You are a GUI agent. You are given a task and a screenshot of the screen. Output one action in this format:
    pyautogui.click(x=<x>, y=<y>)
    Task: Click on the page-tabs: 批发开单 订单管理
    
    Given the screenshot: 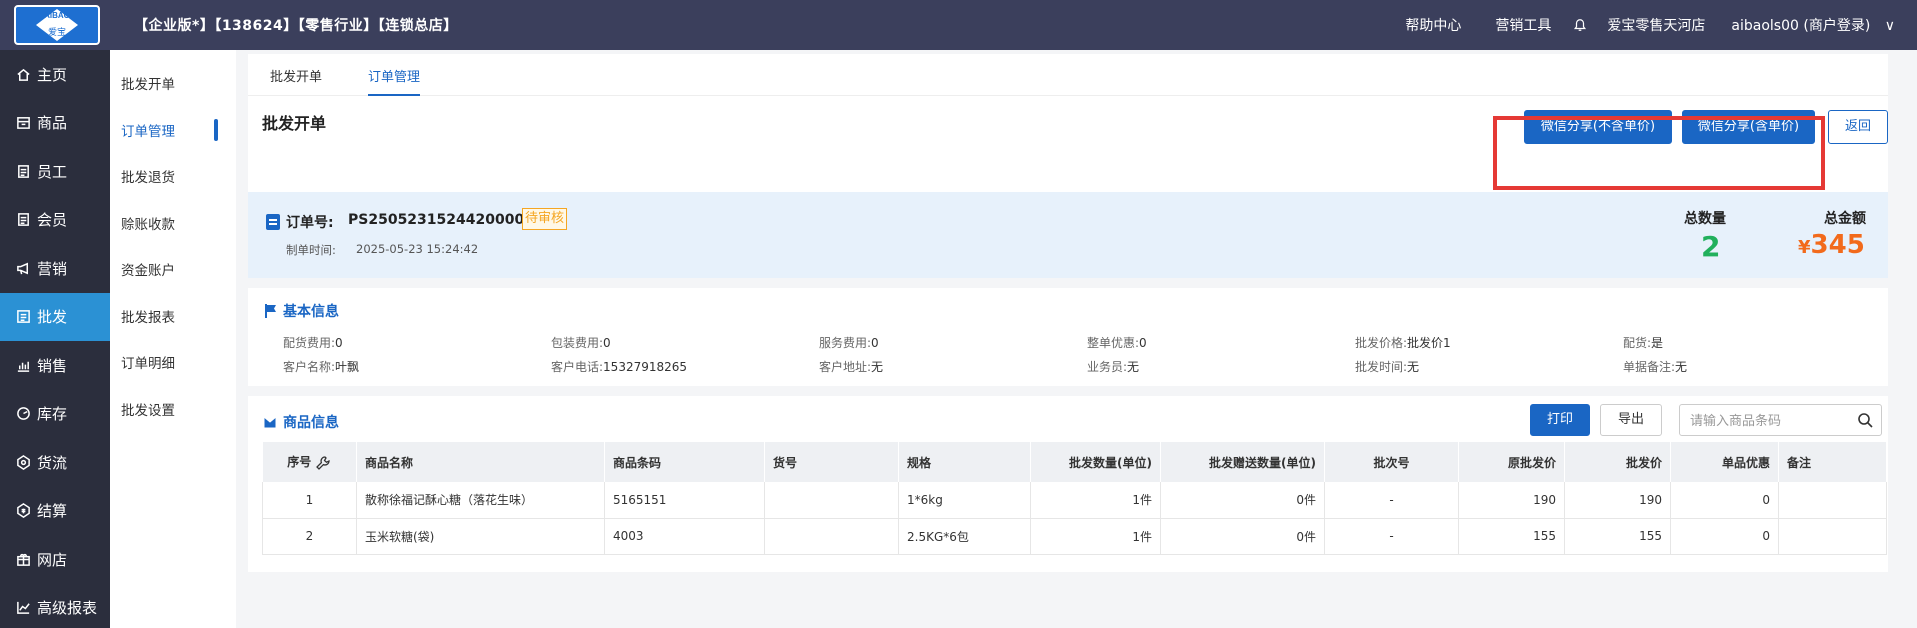 What is the action you would take?
    pyautogui.click(x=1068, y=75)
    